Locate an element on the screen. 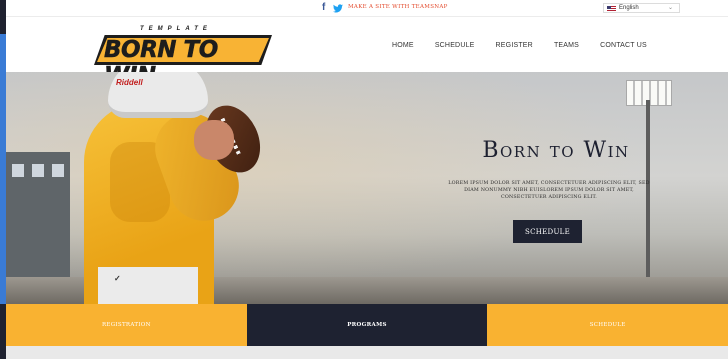 The width and height of the screenshot is (728, 359). helmet-brand: Riddell is located at coordinates (129, 82).